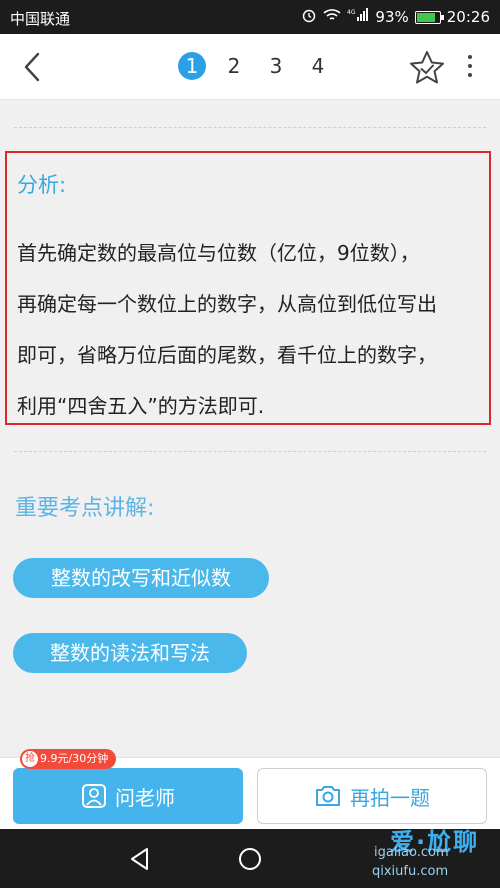 Image resolution: width=500 pixels, height=888 pixels. I want to click on page-tab-4: 4, so click(318, 66).